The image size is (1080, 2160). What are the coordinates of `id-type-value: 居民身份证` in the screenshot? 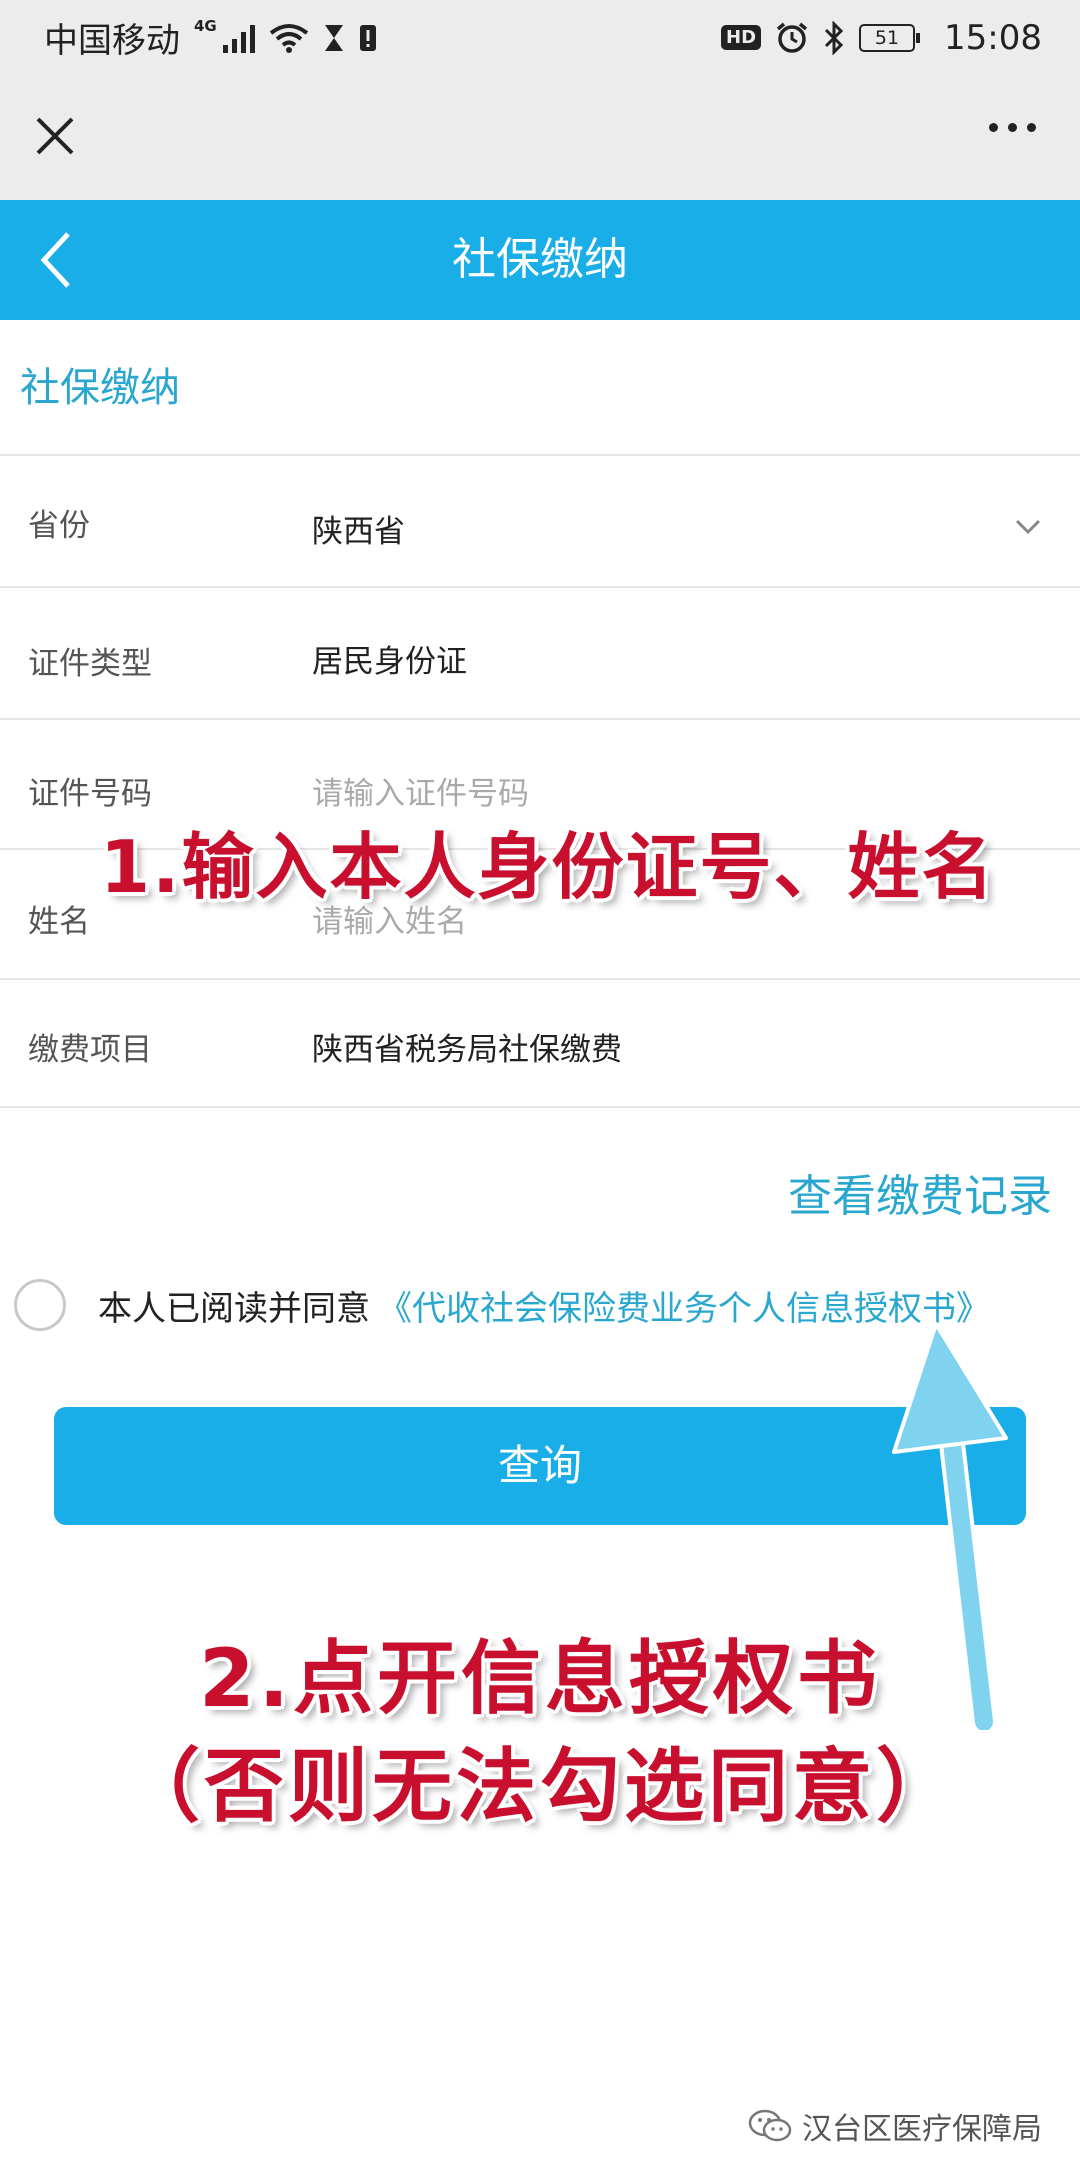 It's located at (389, 658).